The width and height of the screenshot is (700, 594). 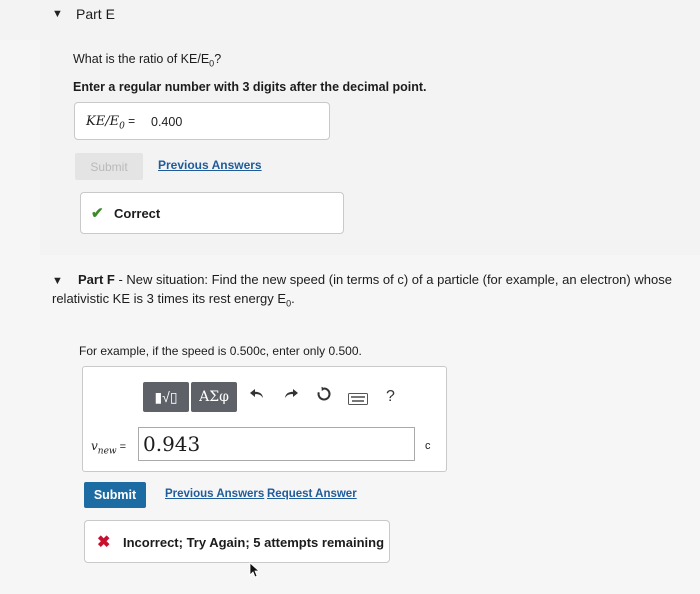 I want to click on request-answer-link: Request Answer, so click(x=312, y=494).